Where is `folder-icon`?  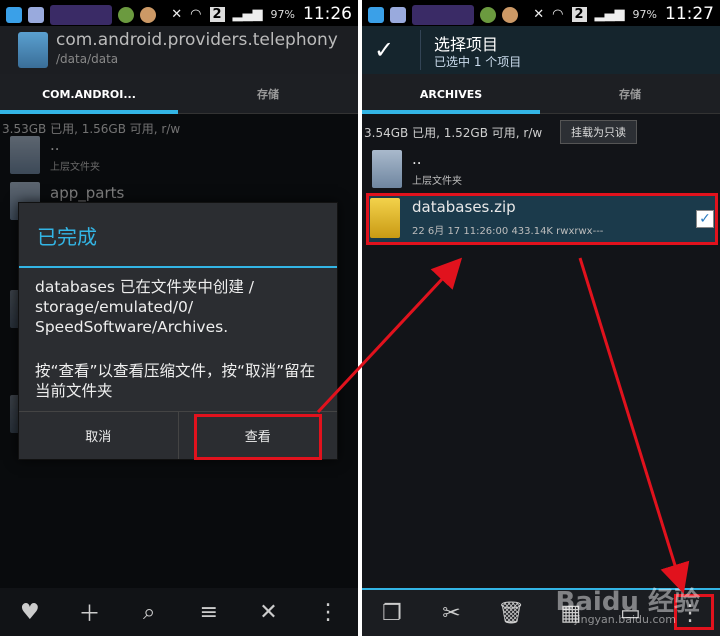 folder-icon is located at coordinates (387, 169).